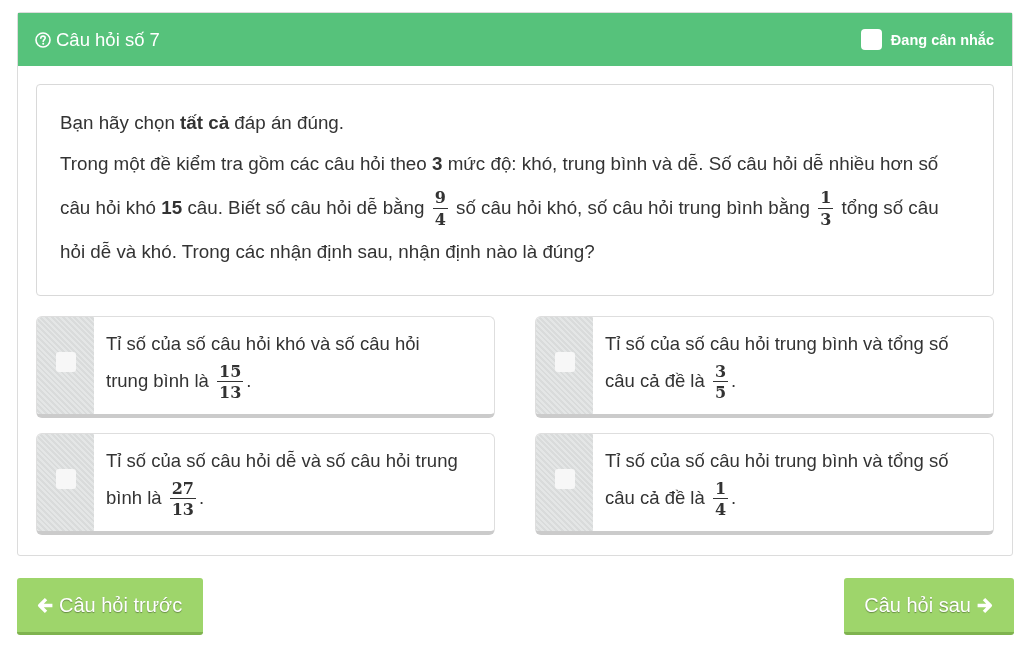 The height and width of the screenshot is (669, 1024). What do you see at coordinates (43, 39) in the screenshot?
I see `help-icon` at bounding box center [43, 39].